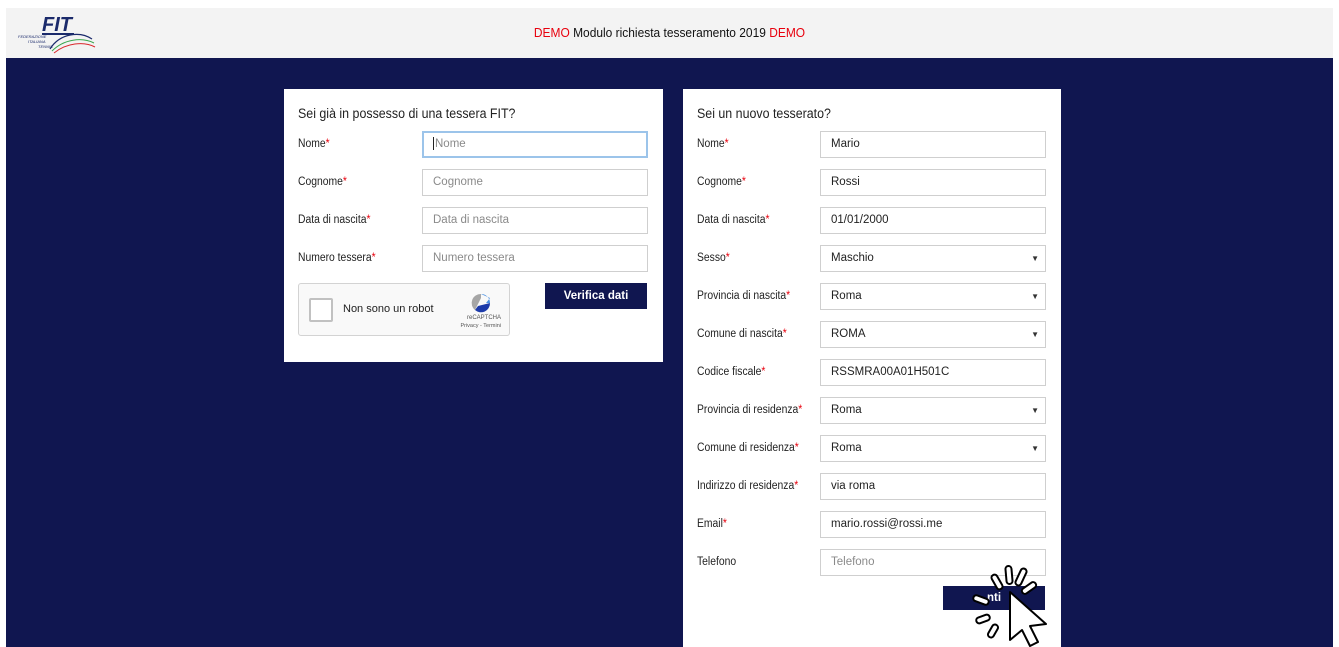 This screenshot has height=647, width=1339. Describe the element at coordinates (481, 303) in the screenshot. I see `recaptcha-icon` at that location.